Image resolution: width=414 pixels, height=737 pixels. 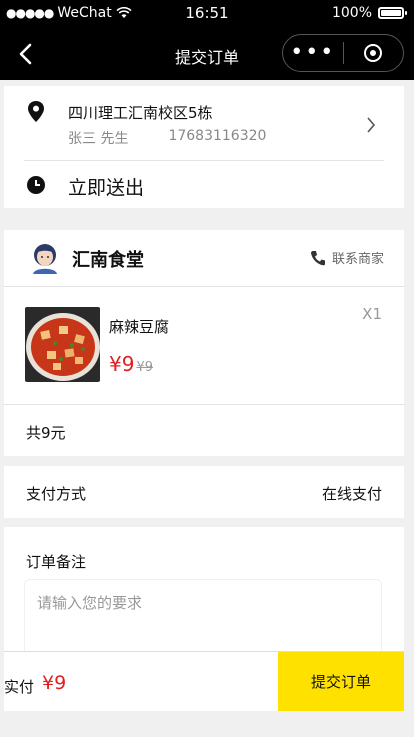 I want to click on contact-phone: 17683116320, so click(x=217, y=136).